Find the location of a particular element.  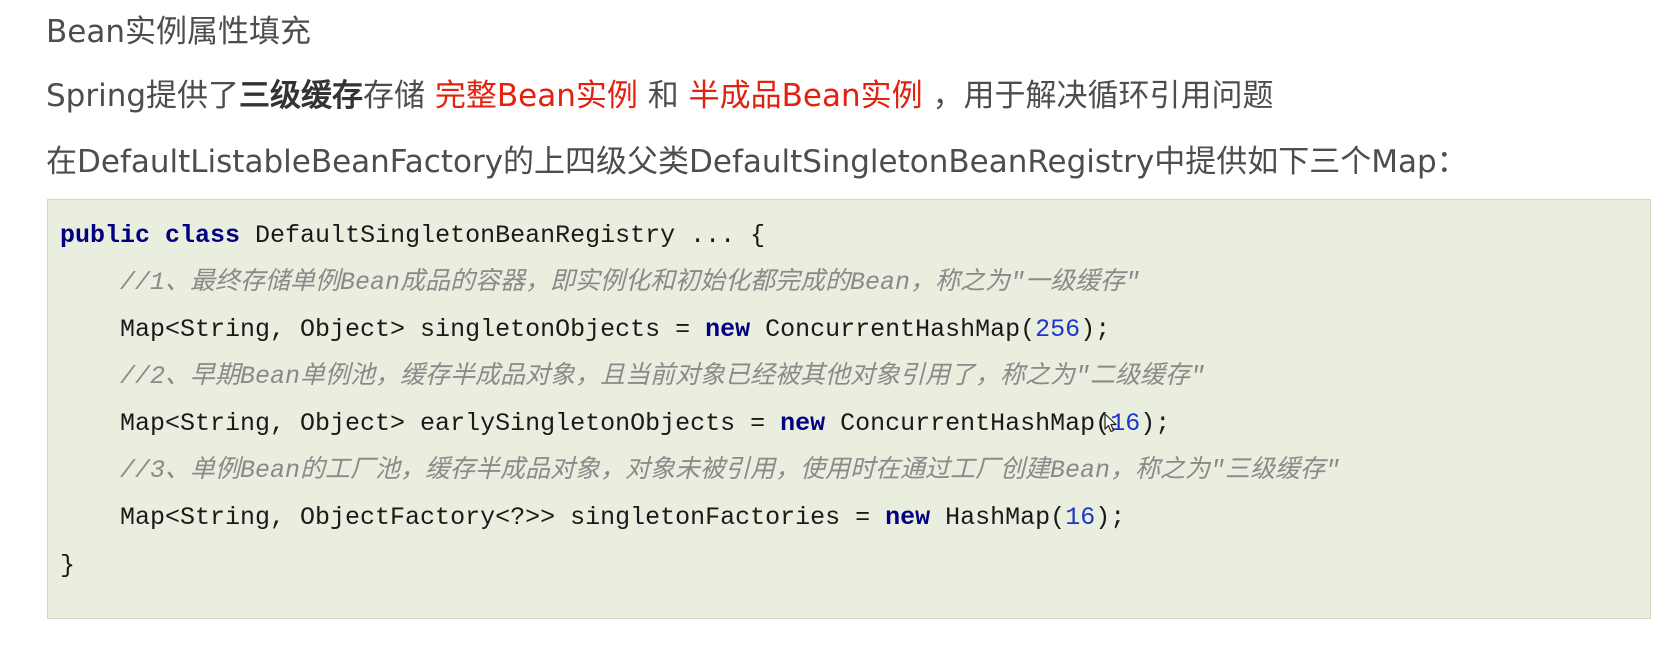

intro-middle: 存储 is located at coordinates (399, 96).